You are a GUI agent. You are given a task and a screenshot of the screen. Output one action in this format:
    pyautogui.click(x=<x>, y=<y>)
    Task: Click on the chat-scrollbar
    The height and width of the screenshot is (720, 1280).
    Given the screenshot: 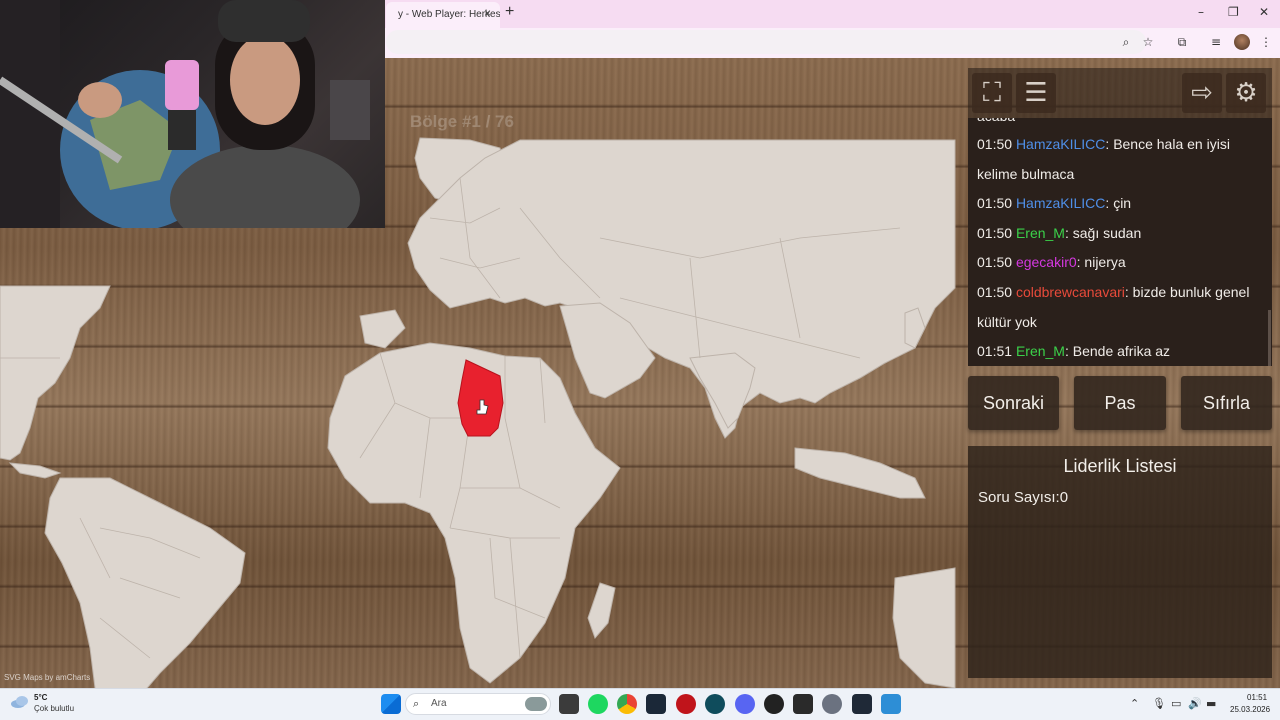 What is the action you would take?
    pyautogui.click(x=1269, y=338)
    